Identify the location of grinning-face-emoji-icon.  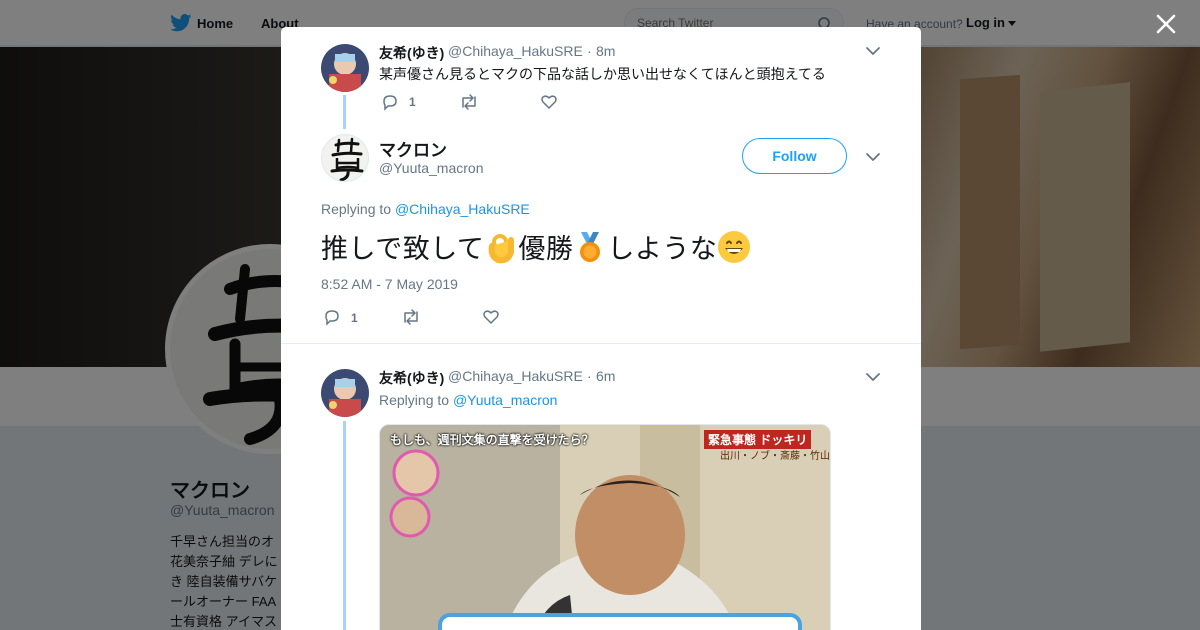
(734, 247).